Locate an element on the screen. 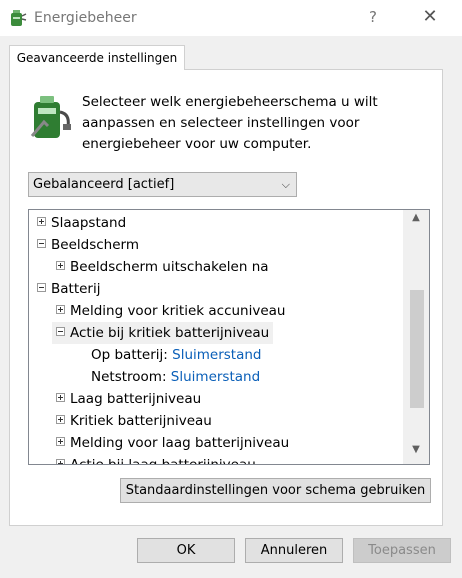 This screenshot has height=578, width=462. scroll-down-arrow-icon: ▼ is located at coordinates (416, 453).